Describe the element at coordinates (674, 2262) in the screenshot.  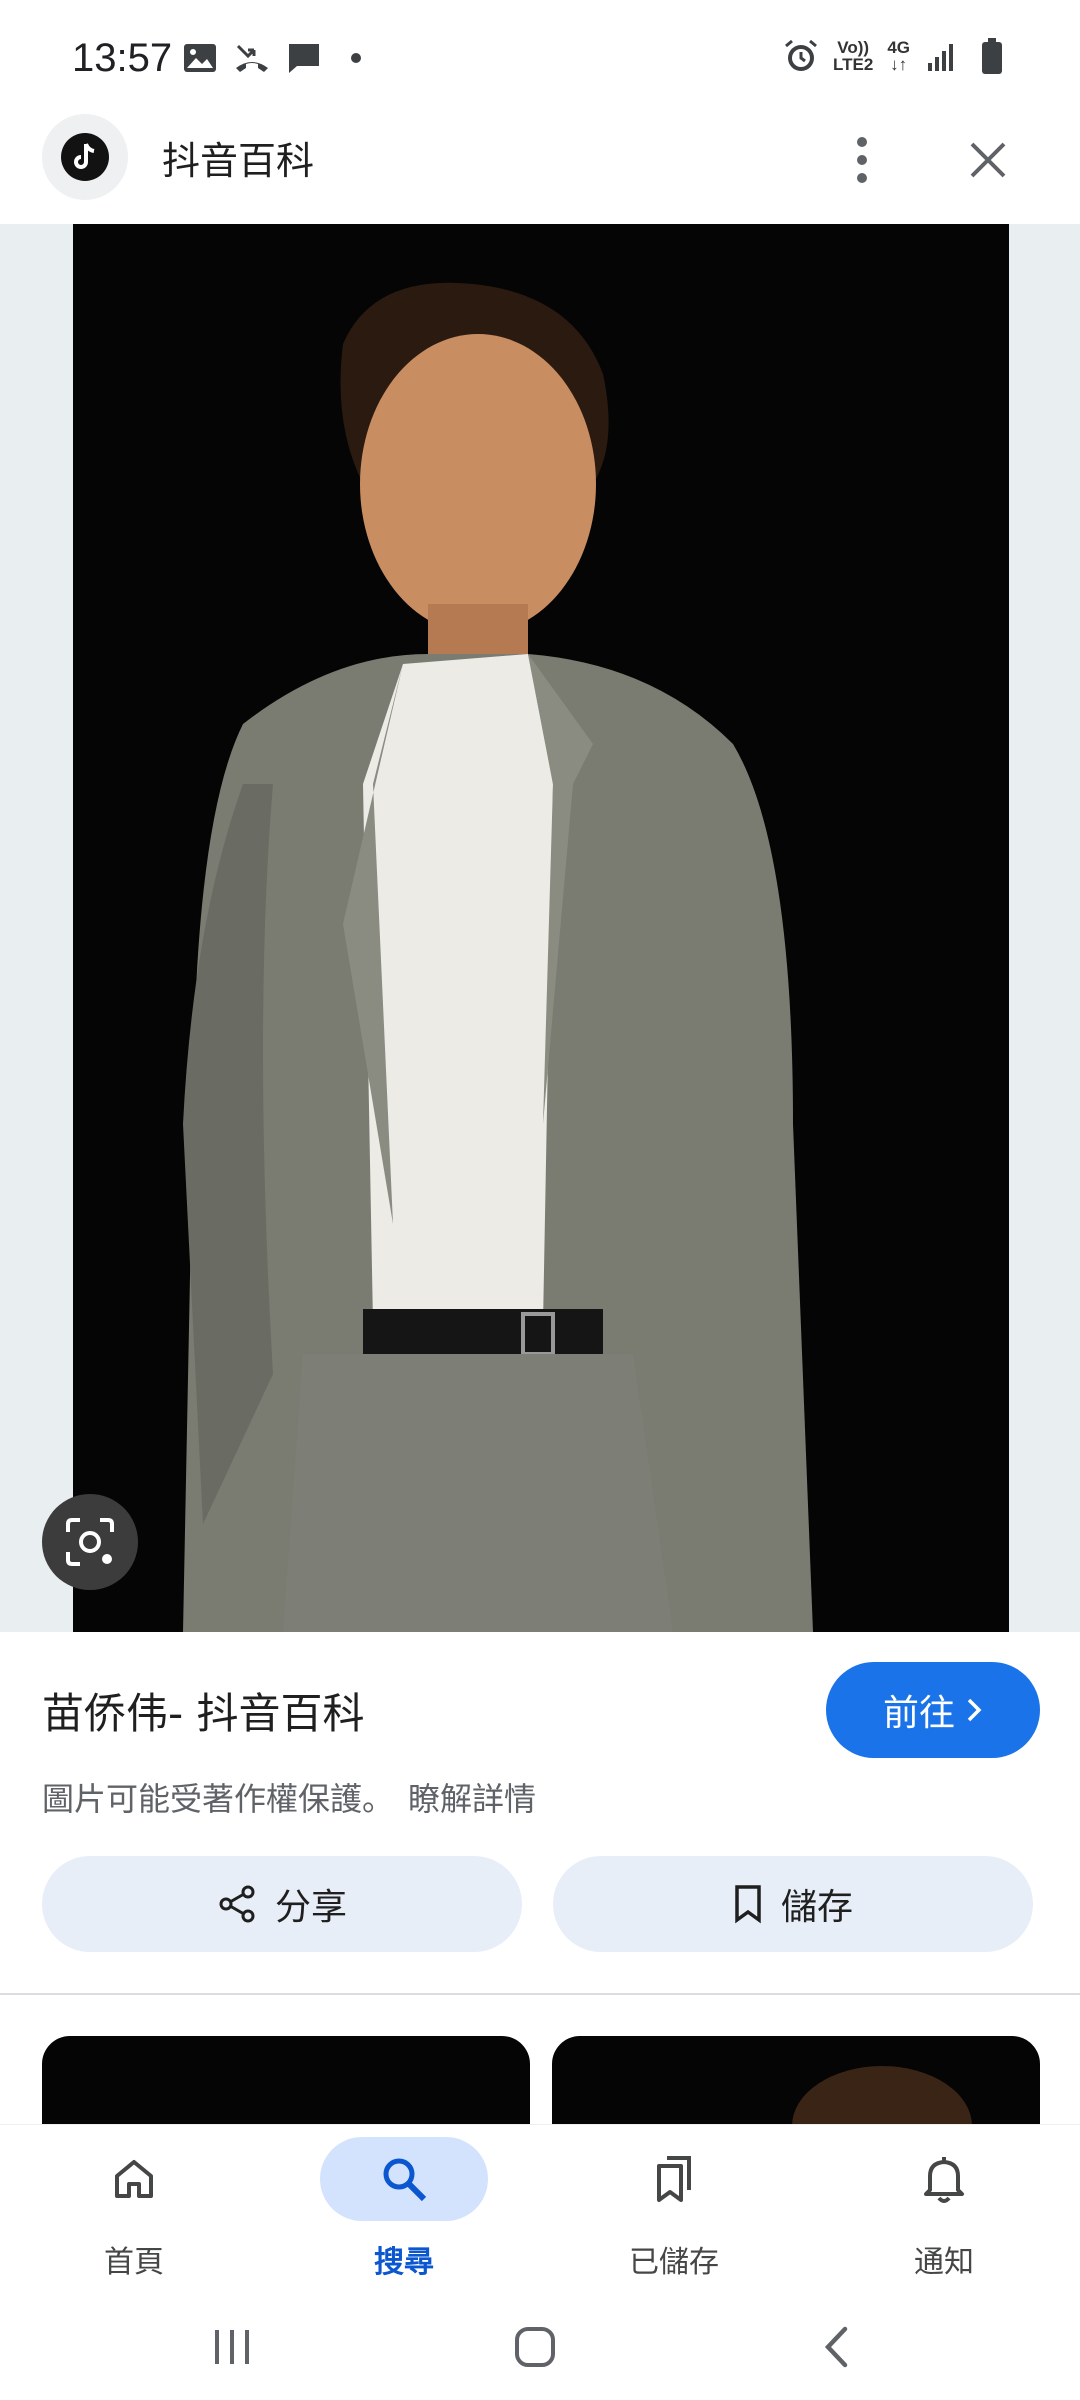
I see `nav-saved-label: 已儲存` at that location.